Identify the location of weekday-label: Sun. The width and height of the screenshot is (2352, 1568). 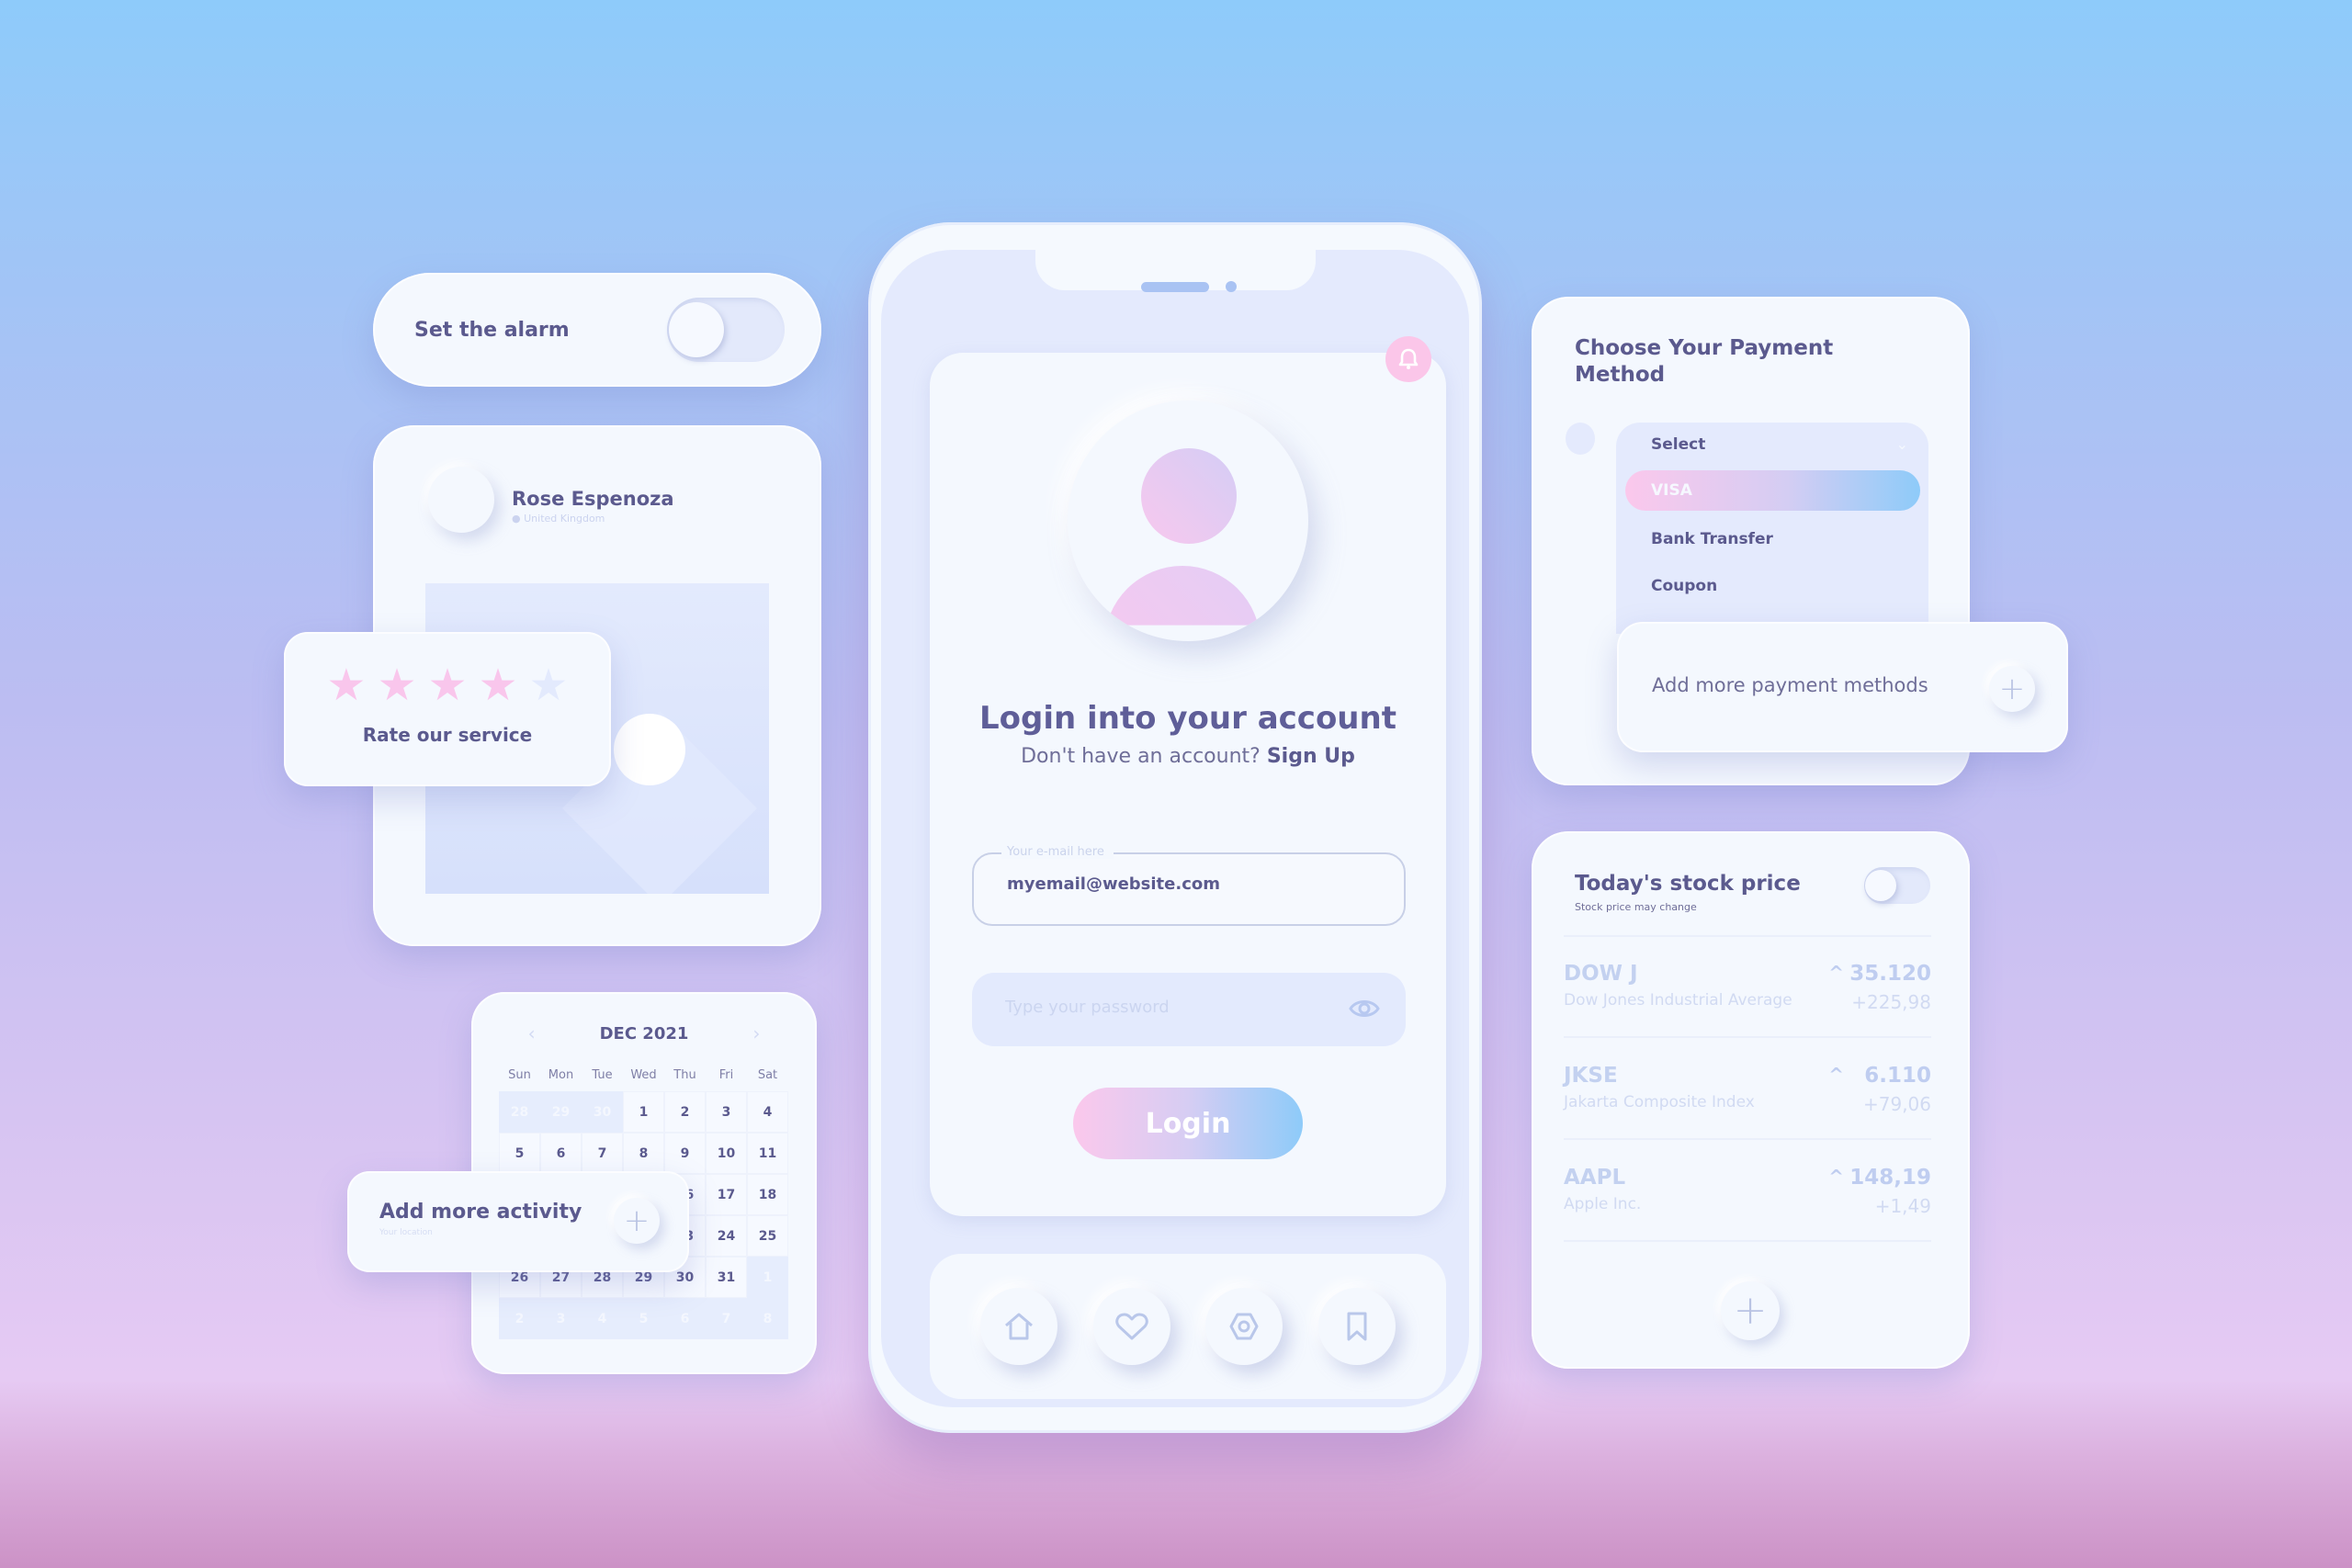
(519, 1075).